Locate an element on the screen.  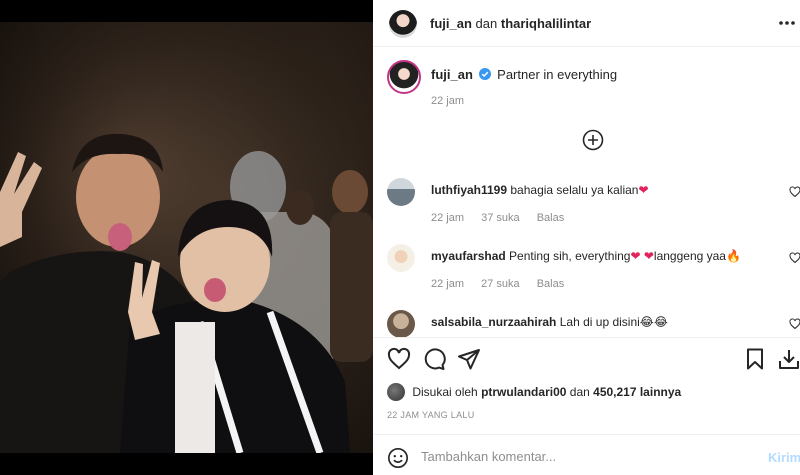
comment-body: Lah di up disini is located at coordinates (599, 322).